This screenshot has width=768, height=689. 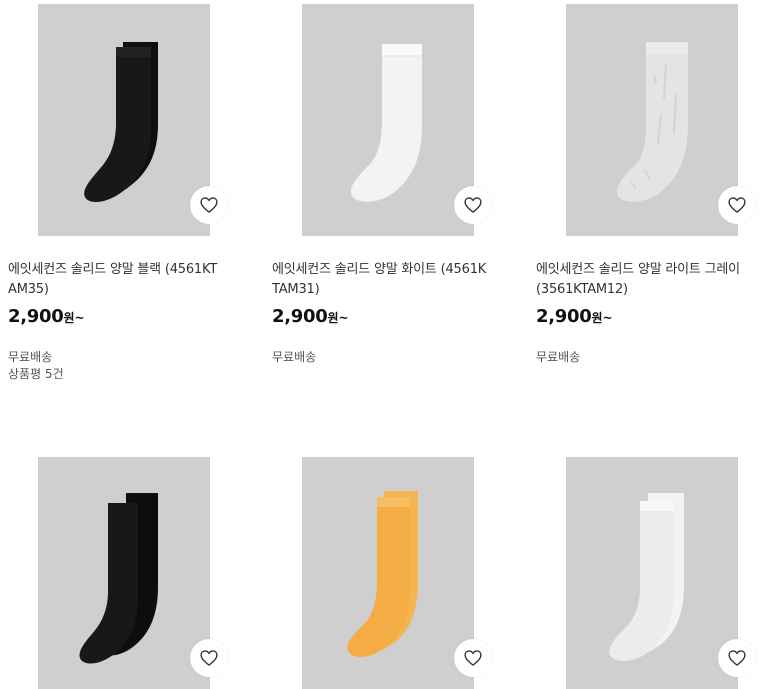 I want to click on product-info: 무료배송 상품평 5건, so click(x=124, y=366).